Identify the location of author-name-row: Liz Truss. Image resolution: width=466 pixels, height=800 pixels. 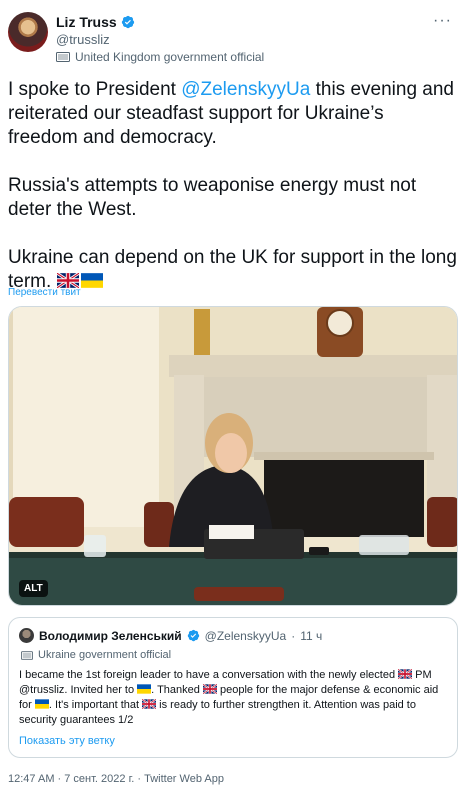
(95, 22).